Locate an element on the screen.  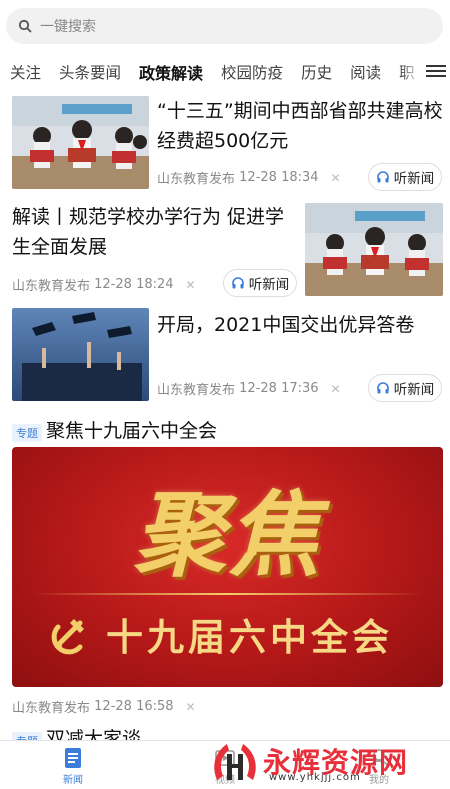
topic-badge: 专题 is located at coordinates (27, 433).